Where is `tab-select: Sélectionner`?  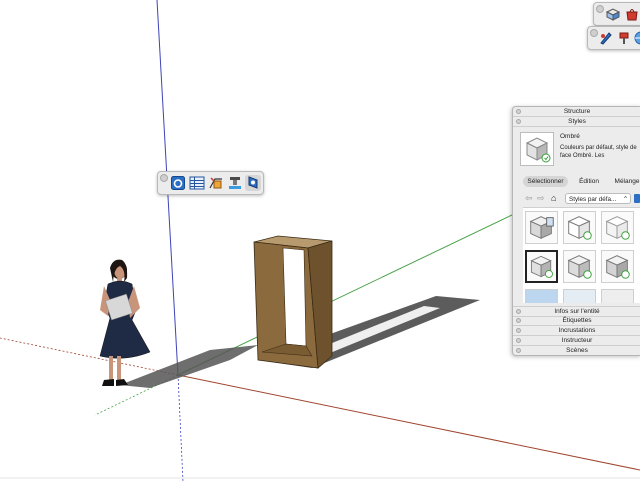 tab-select: Sélectionner is located at coordinates (545, 181).